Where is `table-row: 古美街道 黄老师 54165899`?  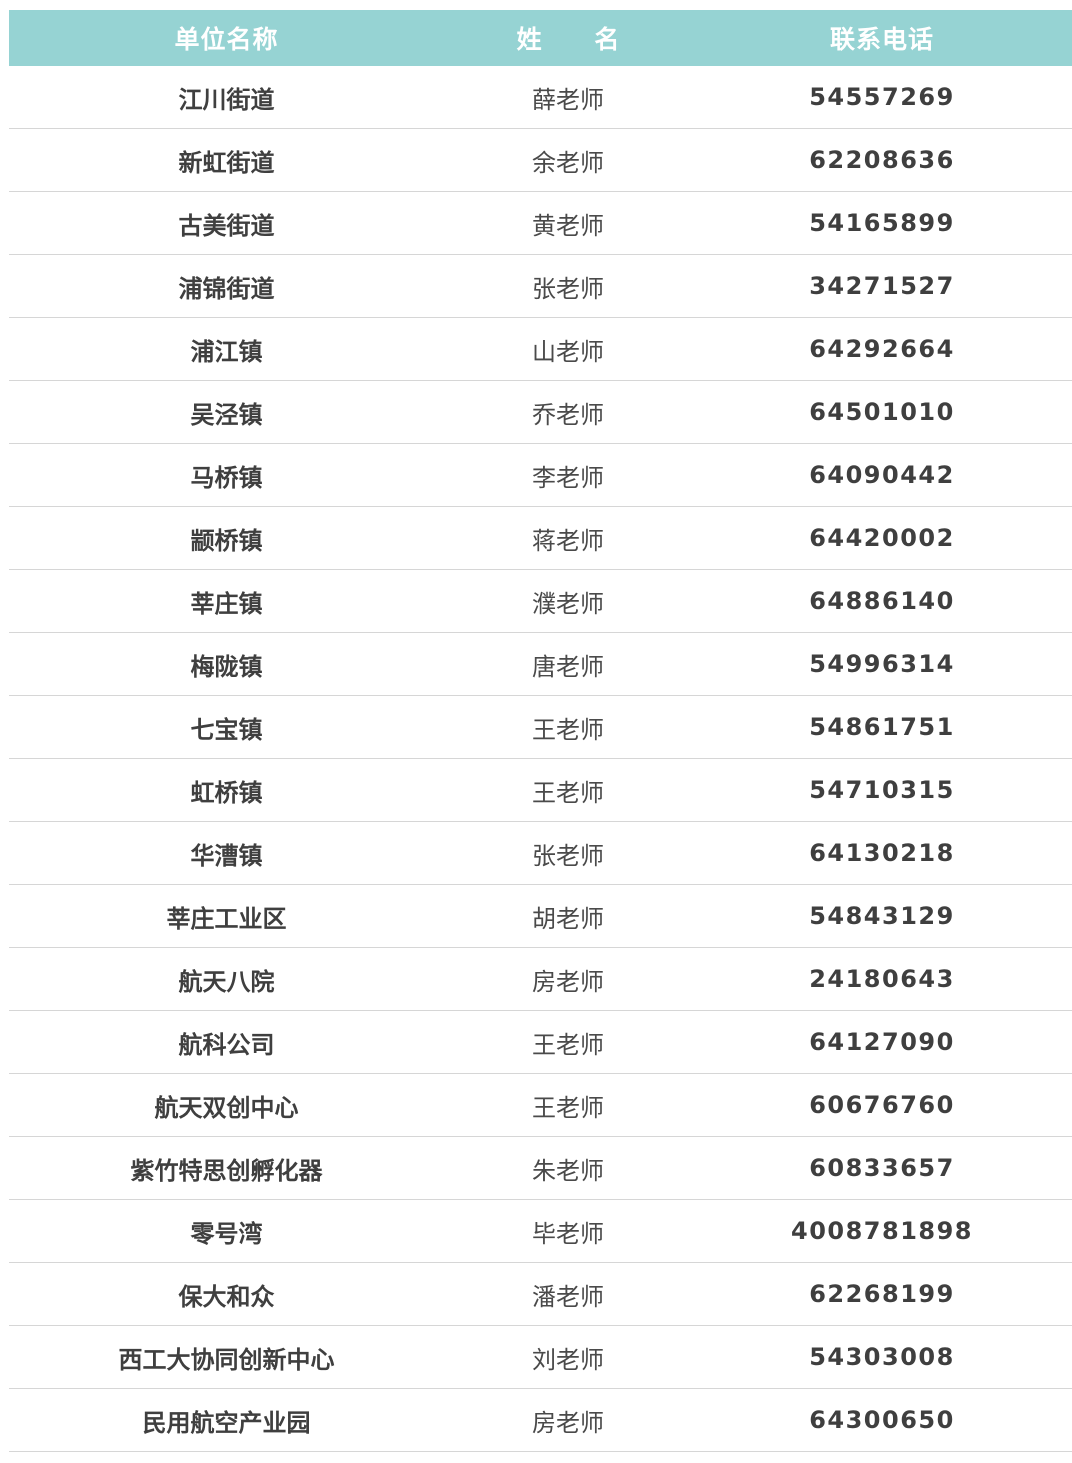 table-row: 古美街道 黄老师 54165899 is located at coordinates (540, 223).